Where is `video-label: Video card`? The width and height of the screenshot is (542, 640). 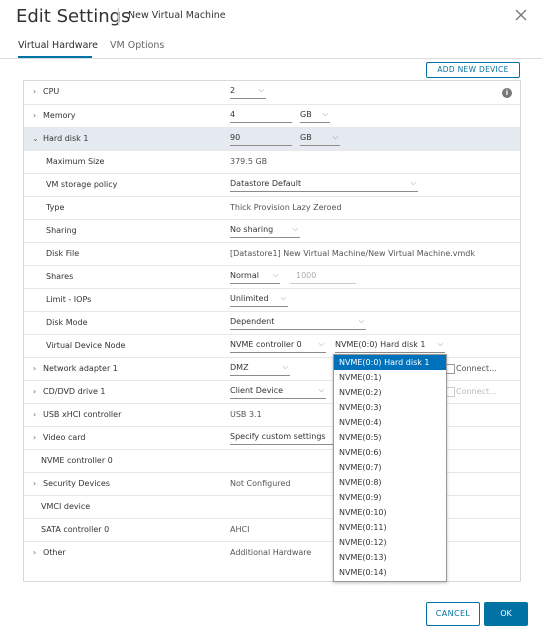 video-label: Video card is located at coordinates (64, 437).